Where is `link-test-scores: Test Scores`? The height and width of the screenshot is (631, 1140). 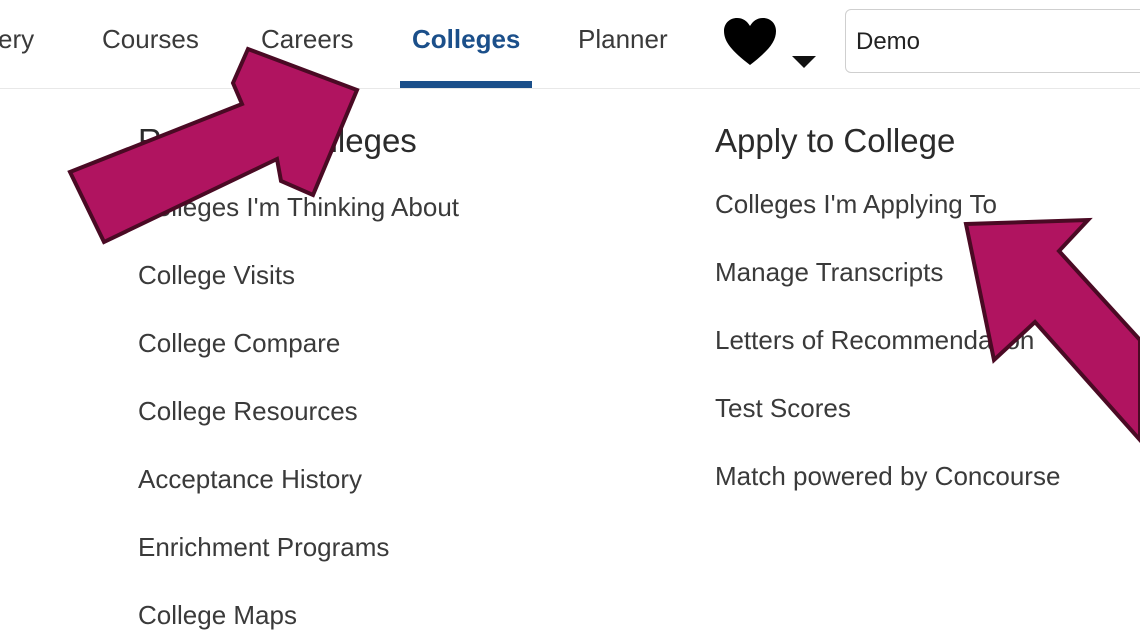
link-test-scores: Test Scores is located at coordinates (783, 408).